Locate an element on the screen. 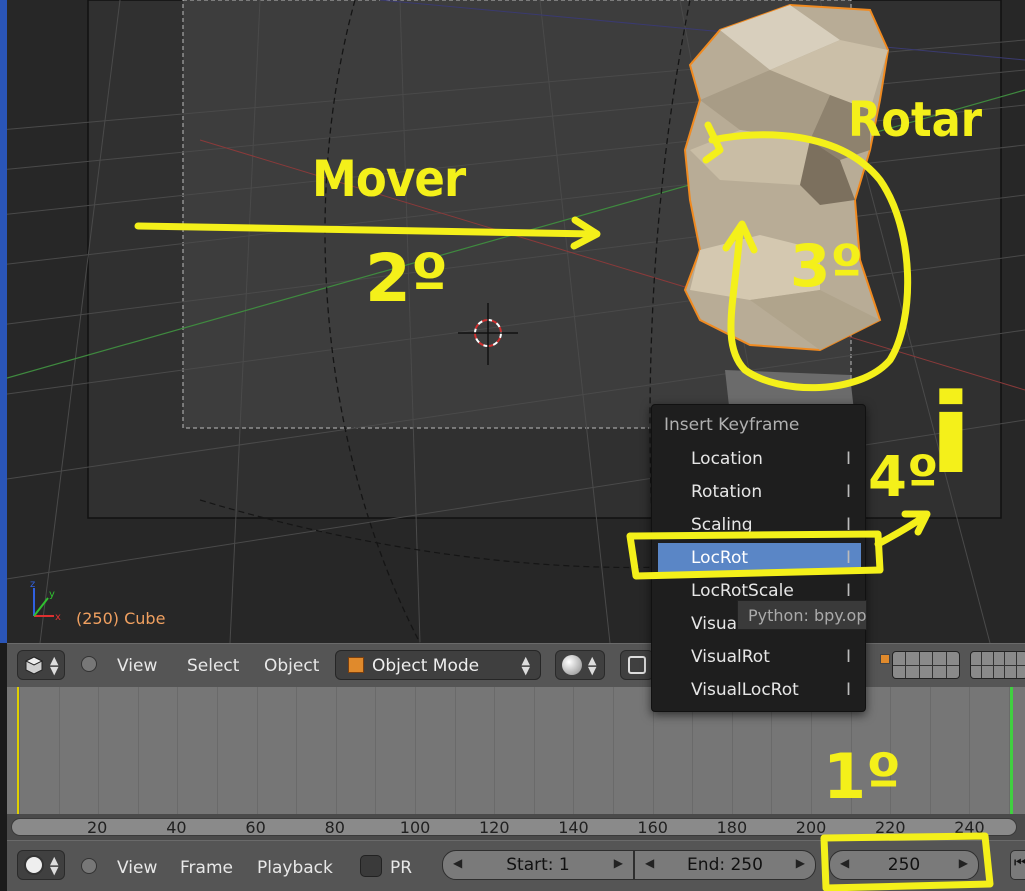 This screenshot has width=1025, height=891. menu-playback: Playback is located at coordinates (295, 868).